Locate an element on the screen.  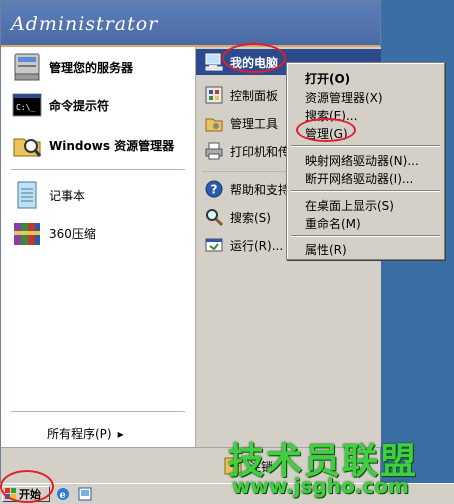
right-item-printers: 打印机和传 is located at coordinates (247, 151).